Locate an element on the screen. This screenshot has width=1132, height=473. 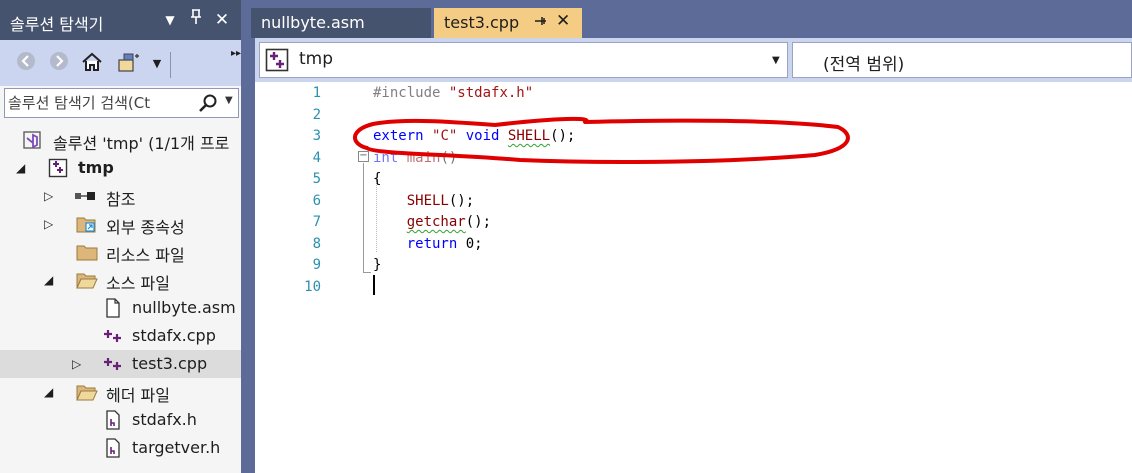
tree-item-project: ◢ tmp is located at coordinates (120, 168).